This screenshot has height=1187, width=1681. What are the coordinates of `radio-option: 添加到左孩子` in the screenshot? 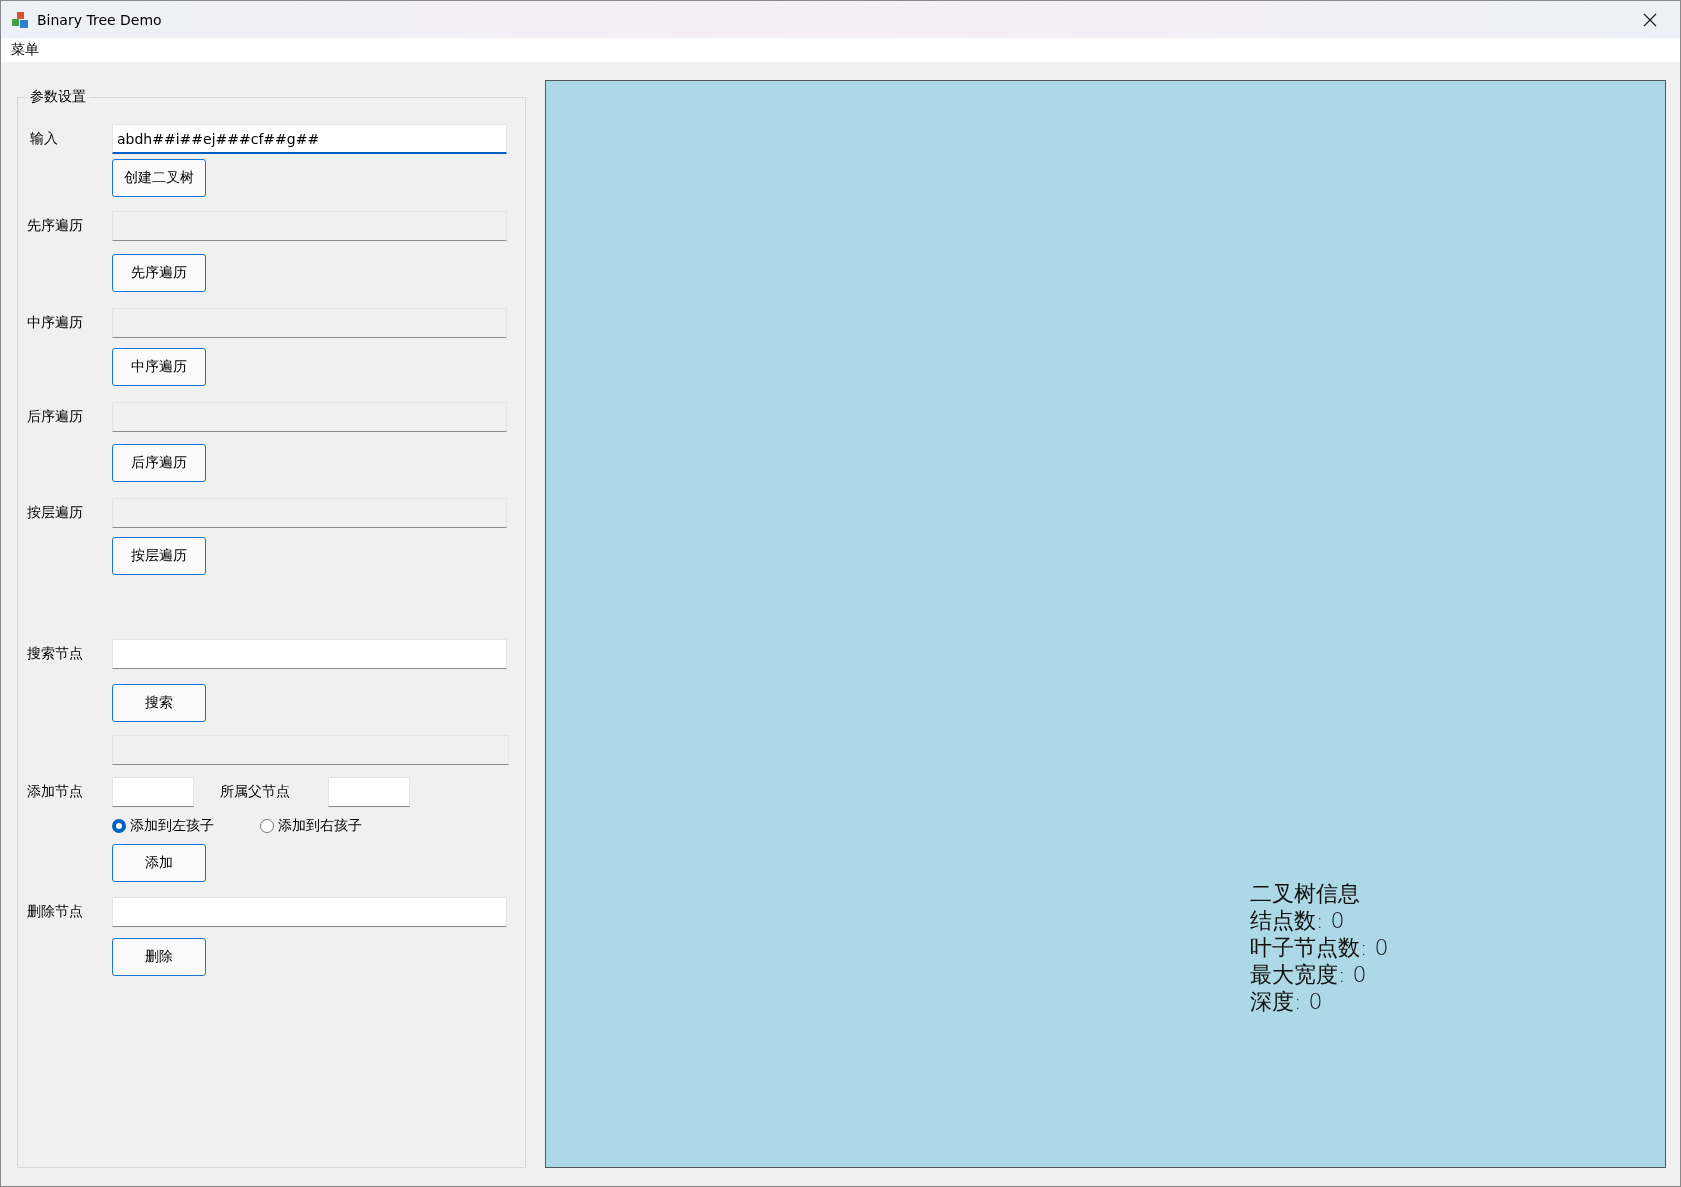 It's located at (163, 826).